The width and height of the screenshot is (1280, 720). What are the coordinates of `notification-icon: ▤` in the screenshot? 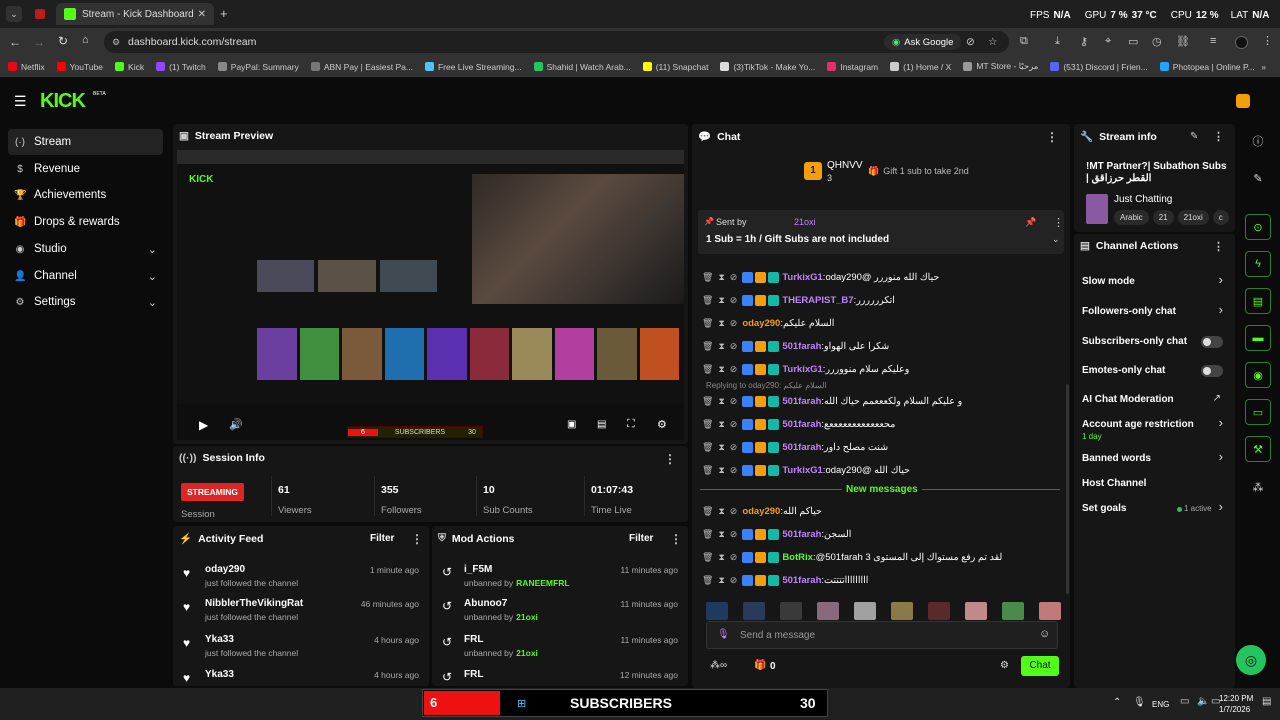 It's located at (1266, 701).